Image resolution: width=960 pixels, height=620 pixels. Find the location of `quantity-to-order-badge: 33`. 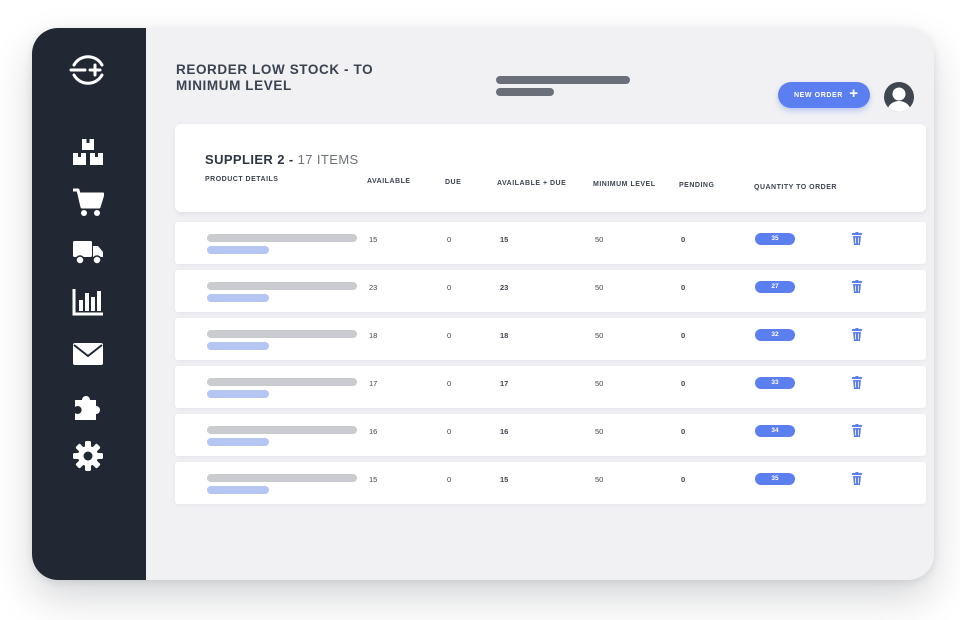

quantity-to-order-badge: 33 is located at coordinates (775, 383).